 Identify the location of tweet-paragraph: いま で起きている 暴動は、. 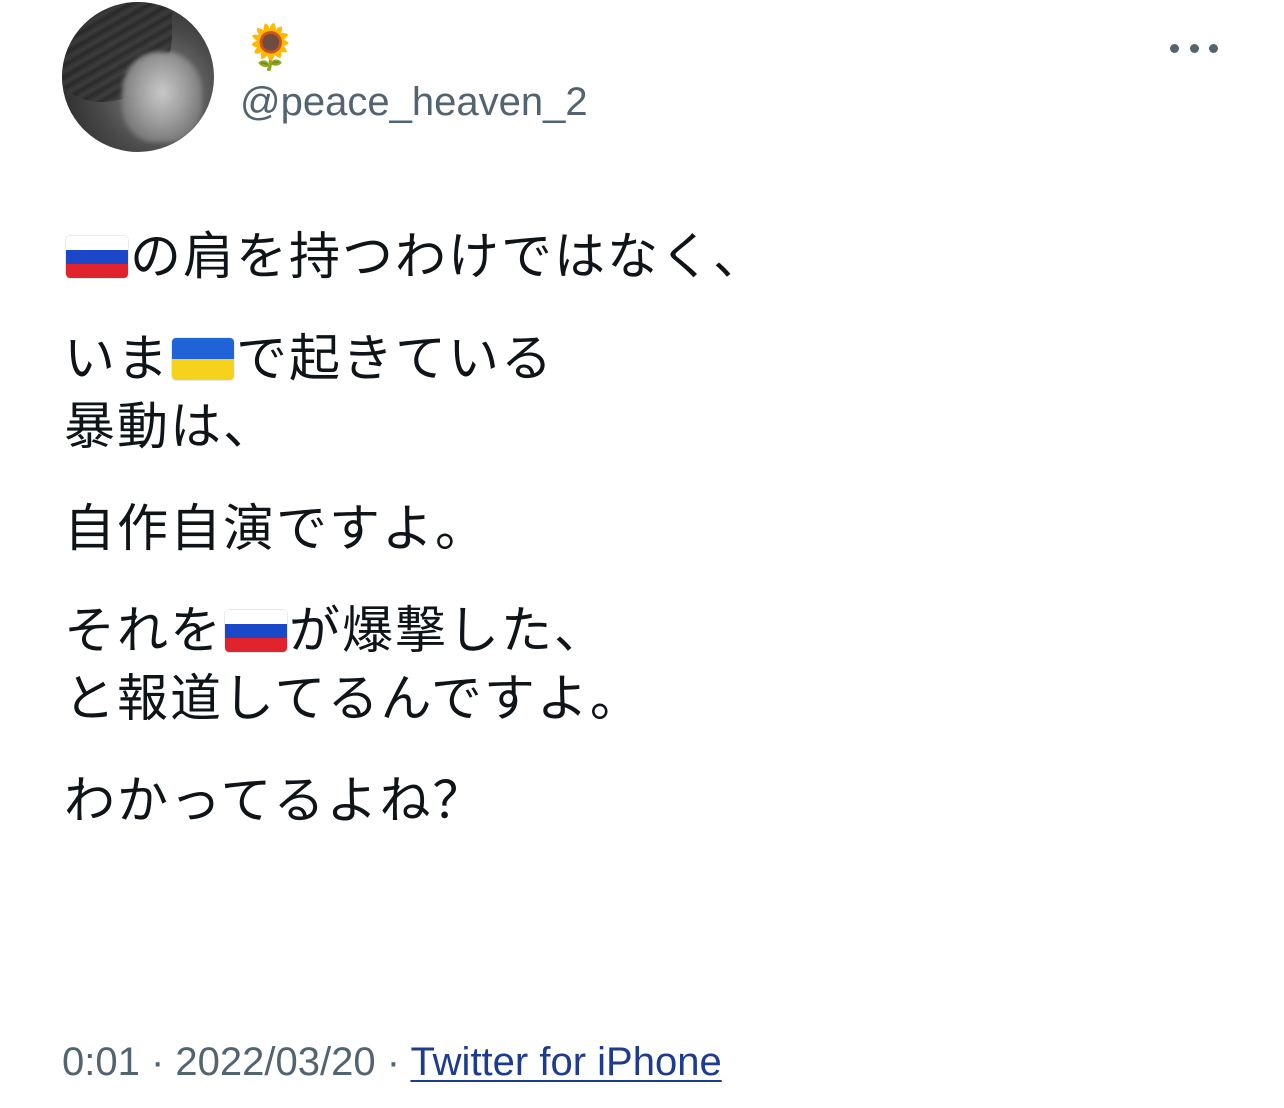
(654, 394).